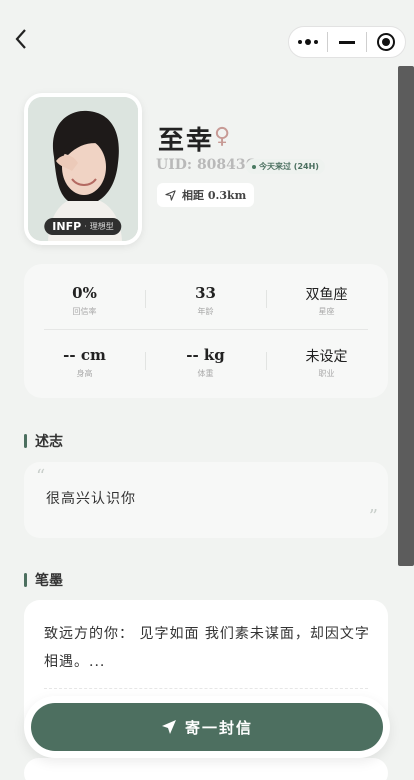 The image size is (414, 780). What do you see at coordinates (84, 293) in the screenshot?
I see `stat-value: 0%` at bounding box center [84, 293].